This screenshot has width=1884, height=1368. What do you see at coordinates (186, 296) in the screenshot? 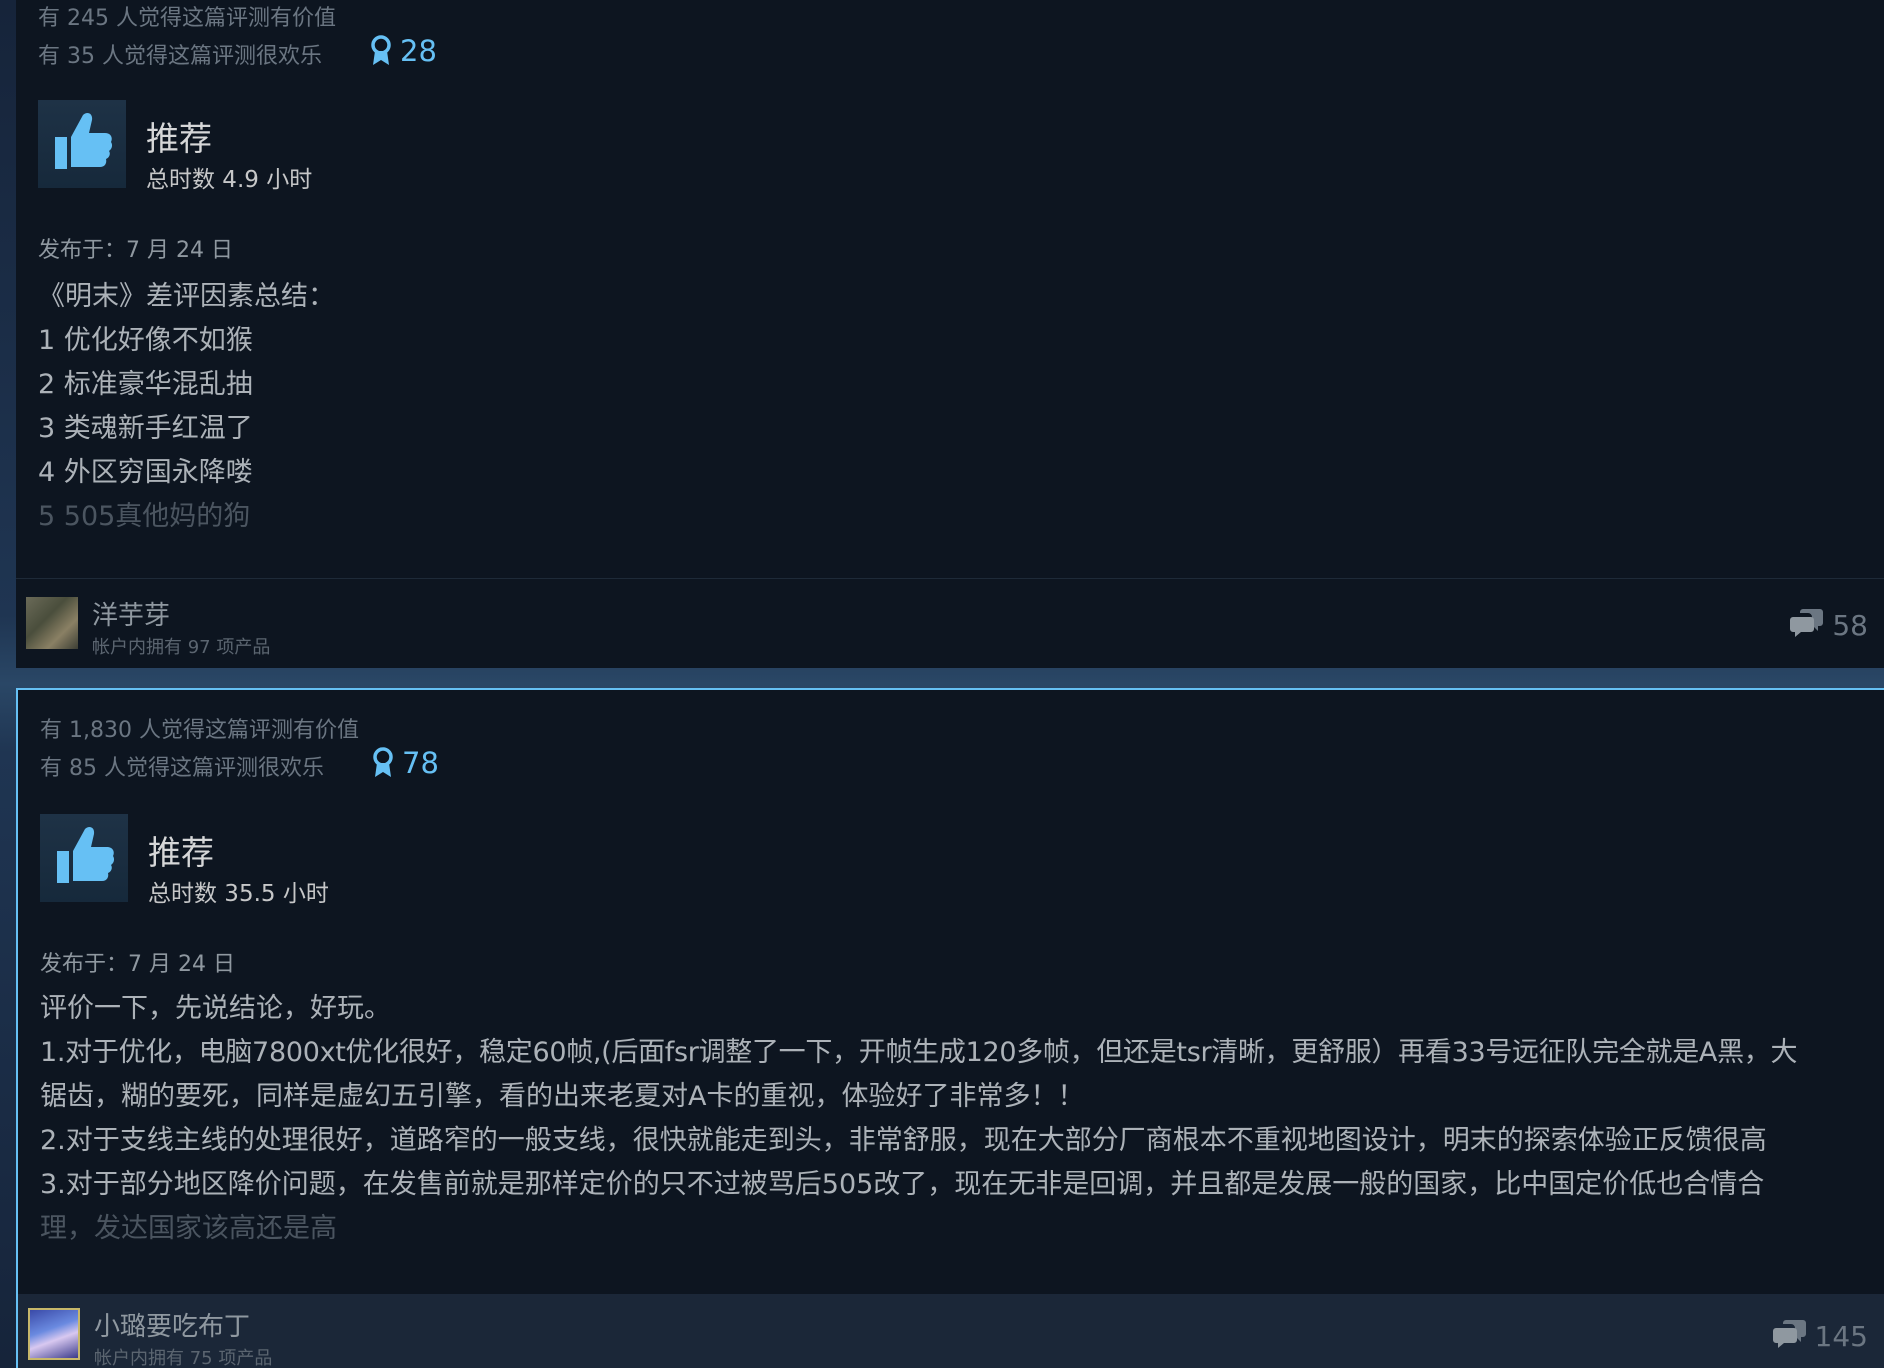
I see `review-text-line: 《明末》差评因素总结：` at bounding box center [186, 296].